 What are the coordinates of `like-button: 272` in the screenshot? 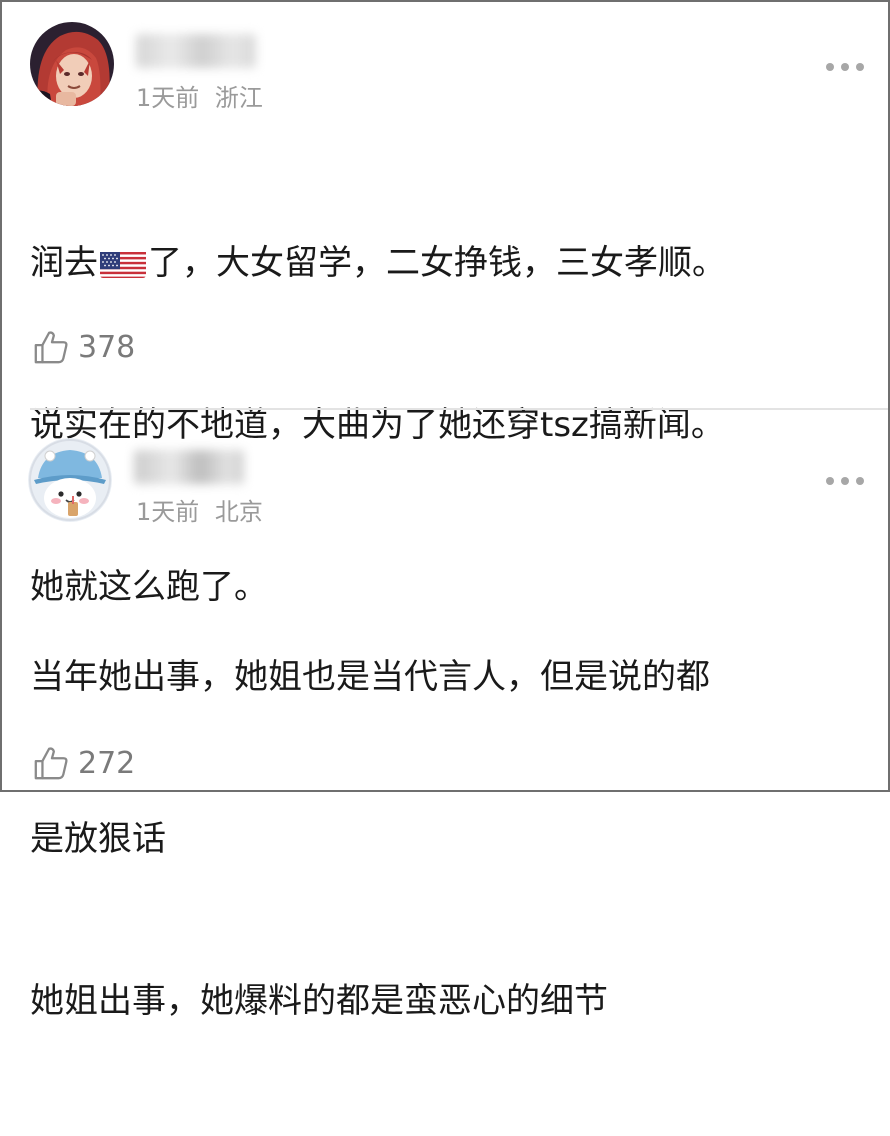 It's located at (83, 763).